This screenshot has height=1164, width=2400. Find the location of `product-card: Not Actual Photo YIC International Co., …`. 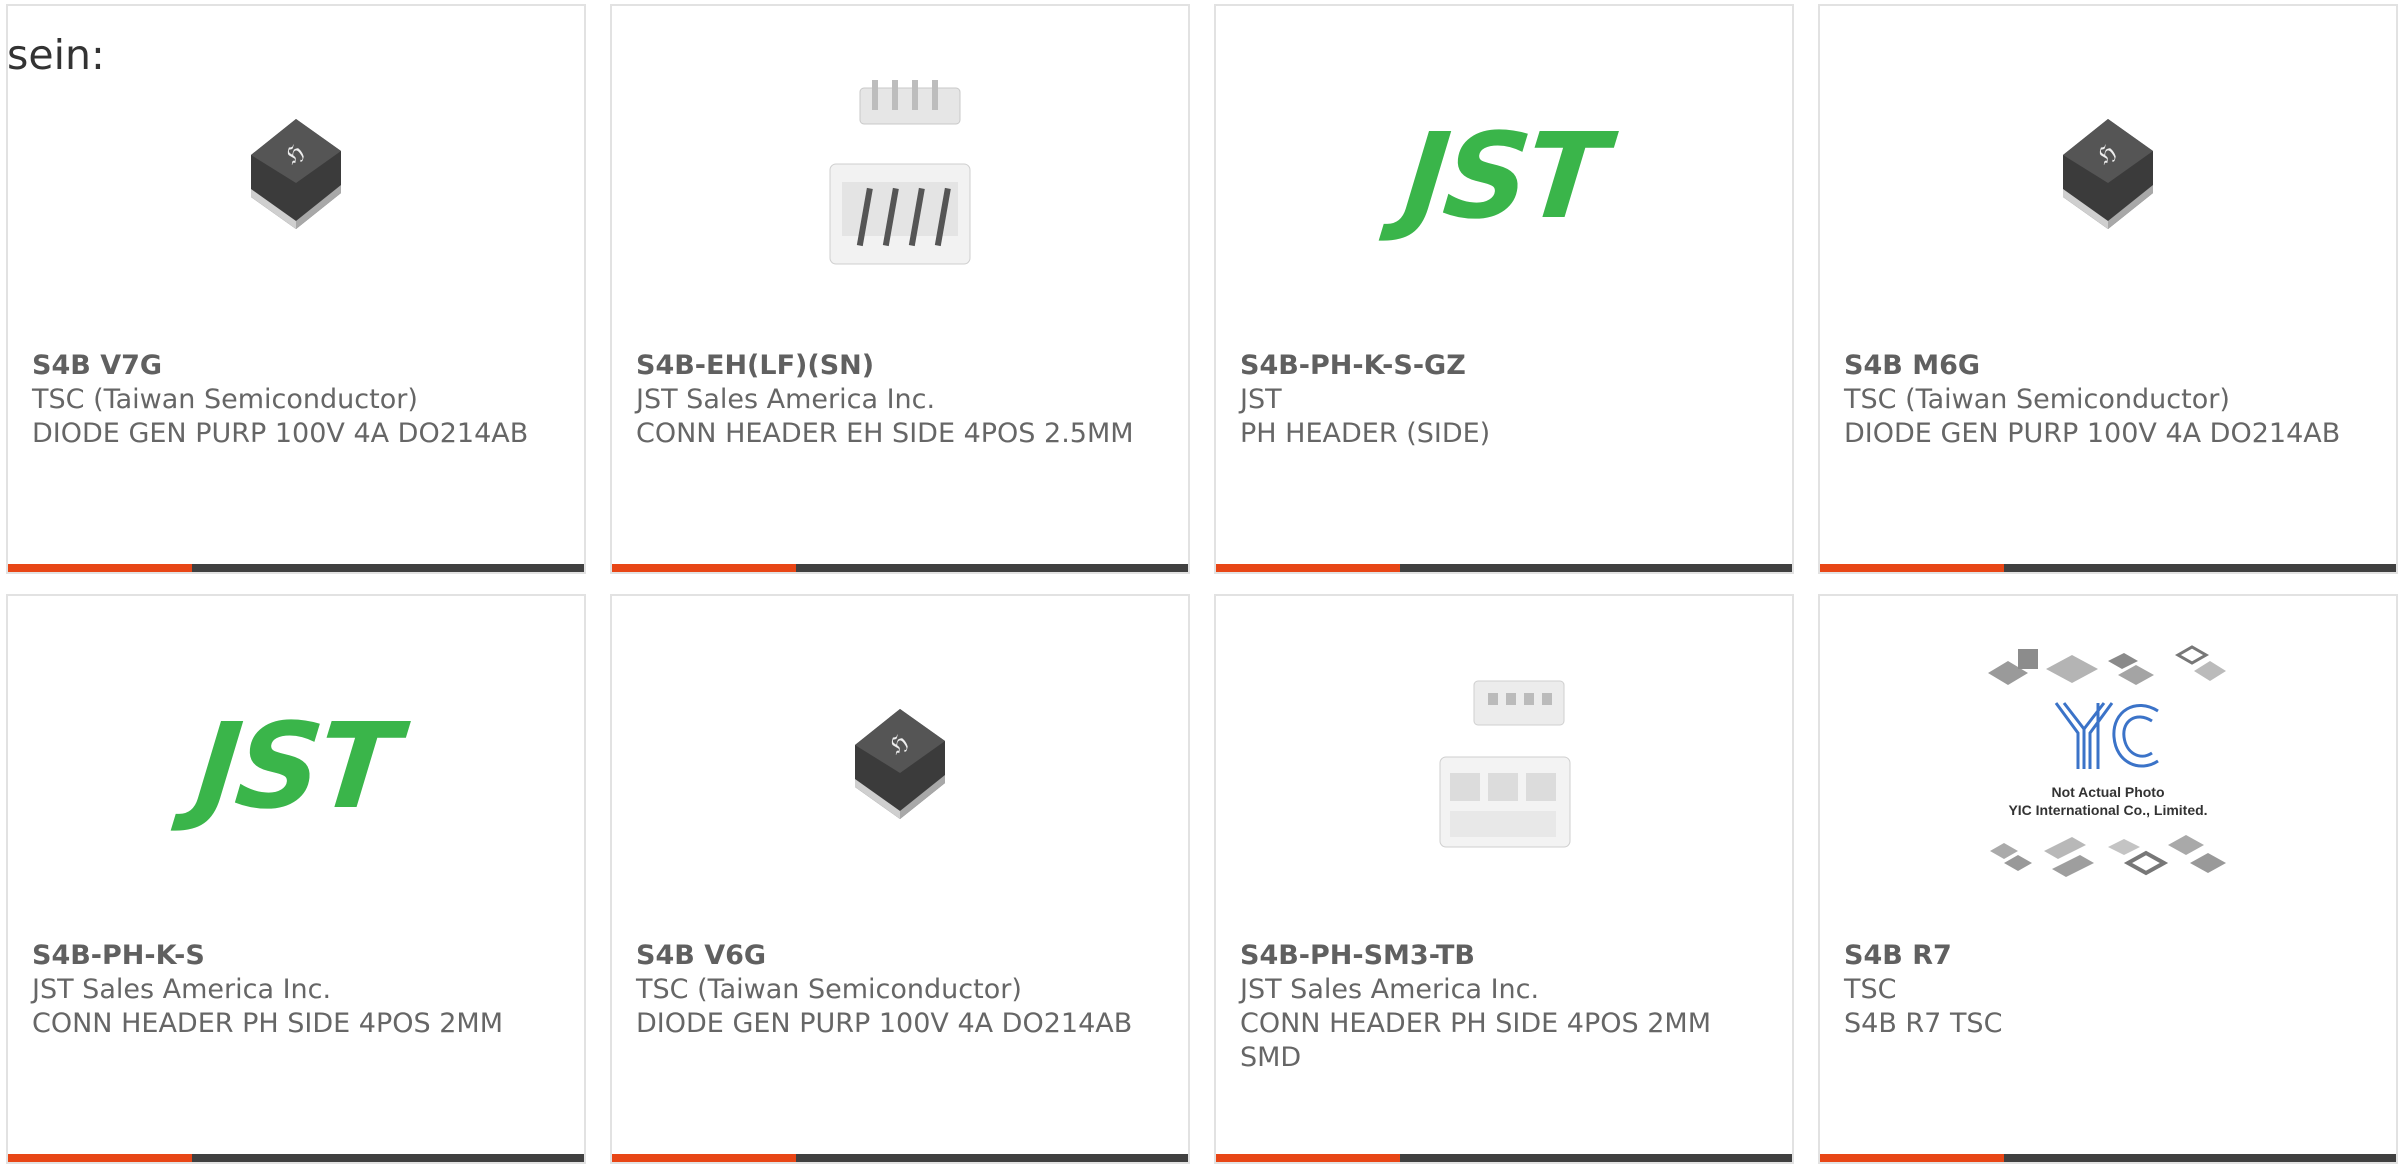

product-card: Not Actual Photo YIC International Co., … is located at coordinates (2108, 879).